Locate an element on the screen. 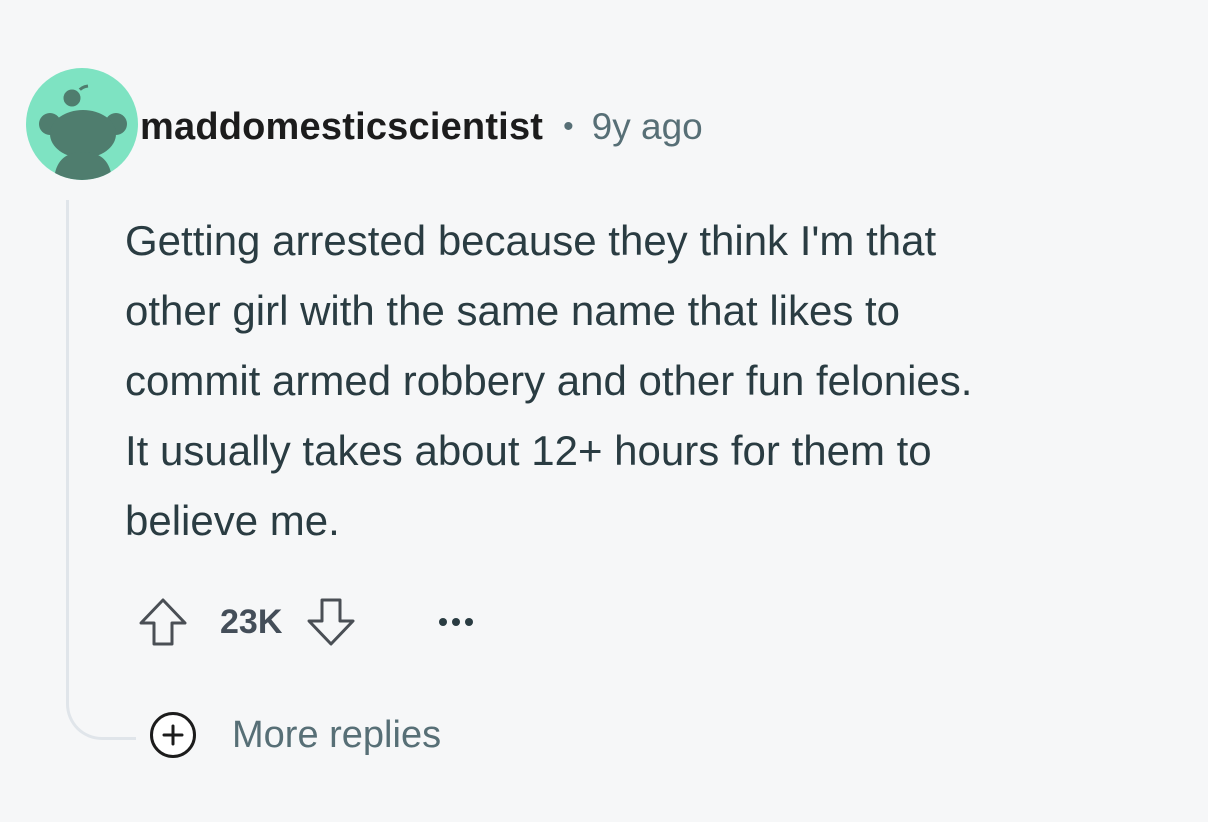  plus-circle-icon is located at coordinates (173, 735).